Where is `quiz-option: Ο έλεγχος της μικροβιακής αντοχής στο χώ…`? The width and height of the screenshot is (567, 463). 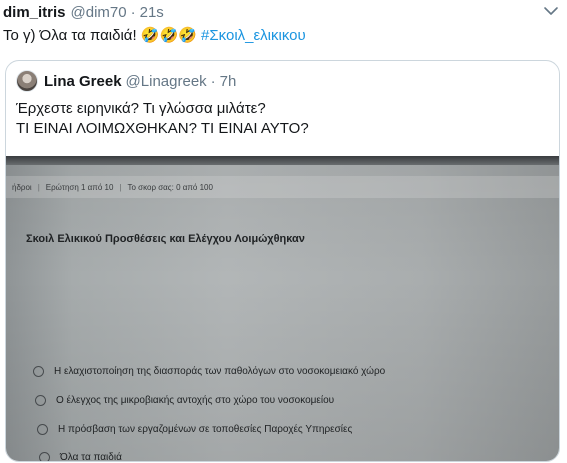 quiz-option: Ο έλεγχος της μικροβιακής αντοχής στο χώ… is located at coordinates (184, 400).